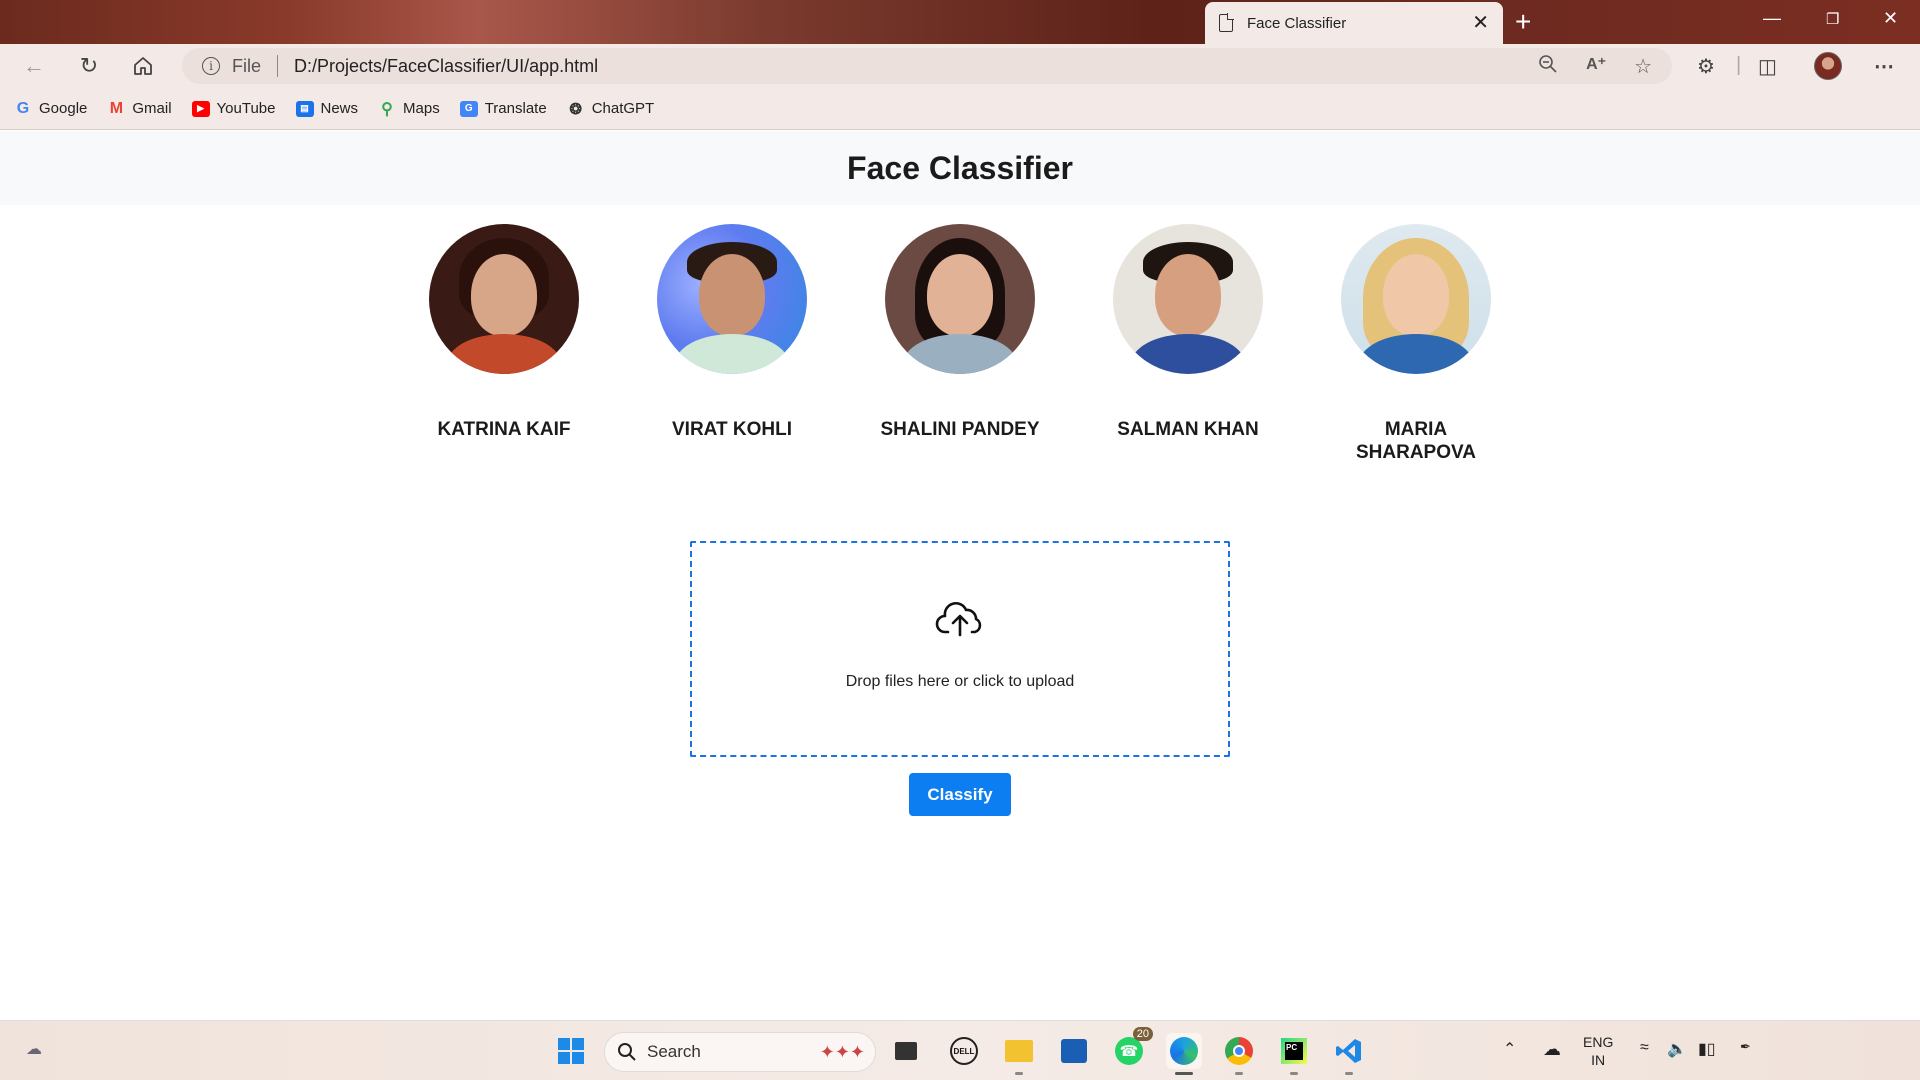 The width and height of the screenshot is (1920, 1080). What do you see at coordinates (23, 108) in the screenshot?
I see `google-icon: G` at bounding box center [23, 108].